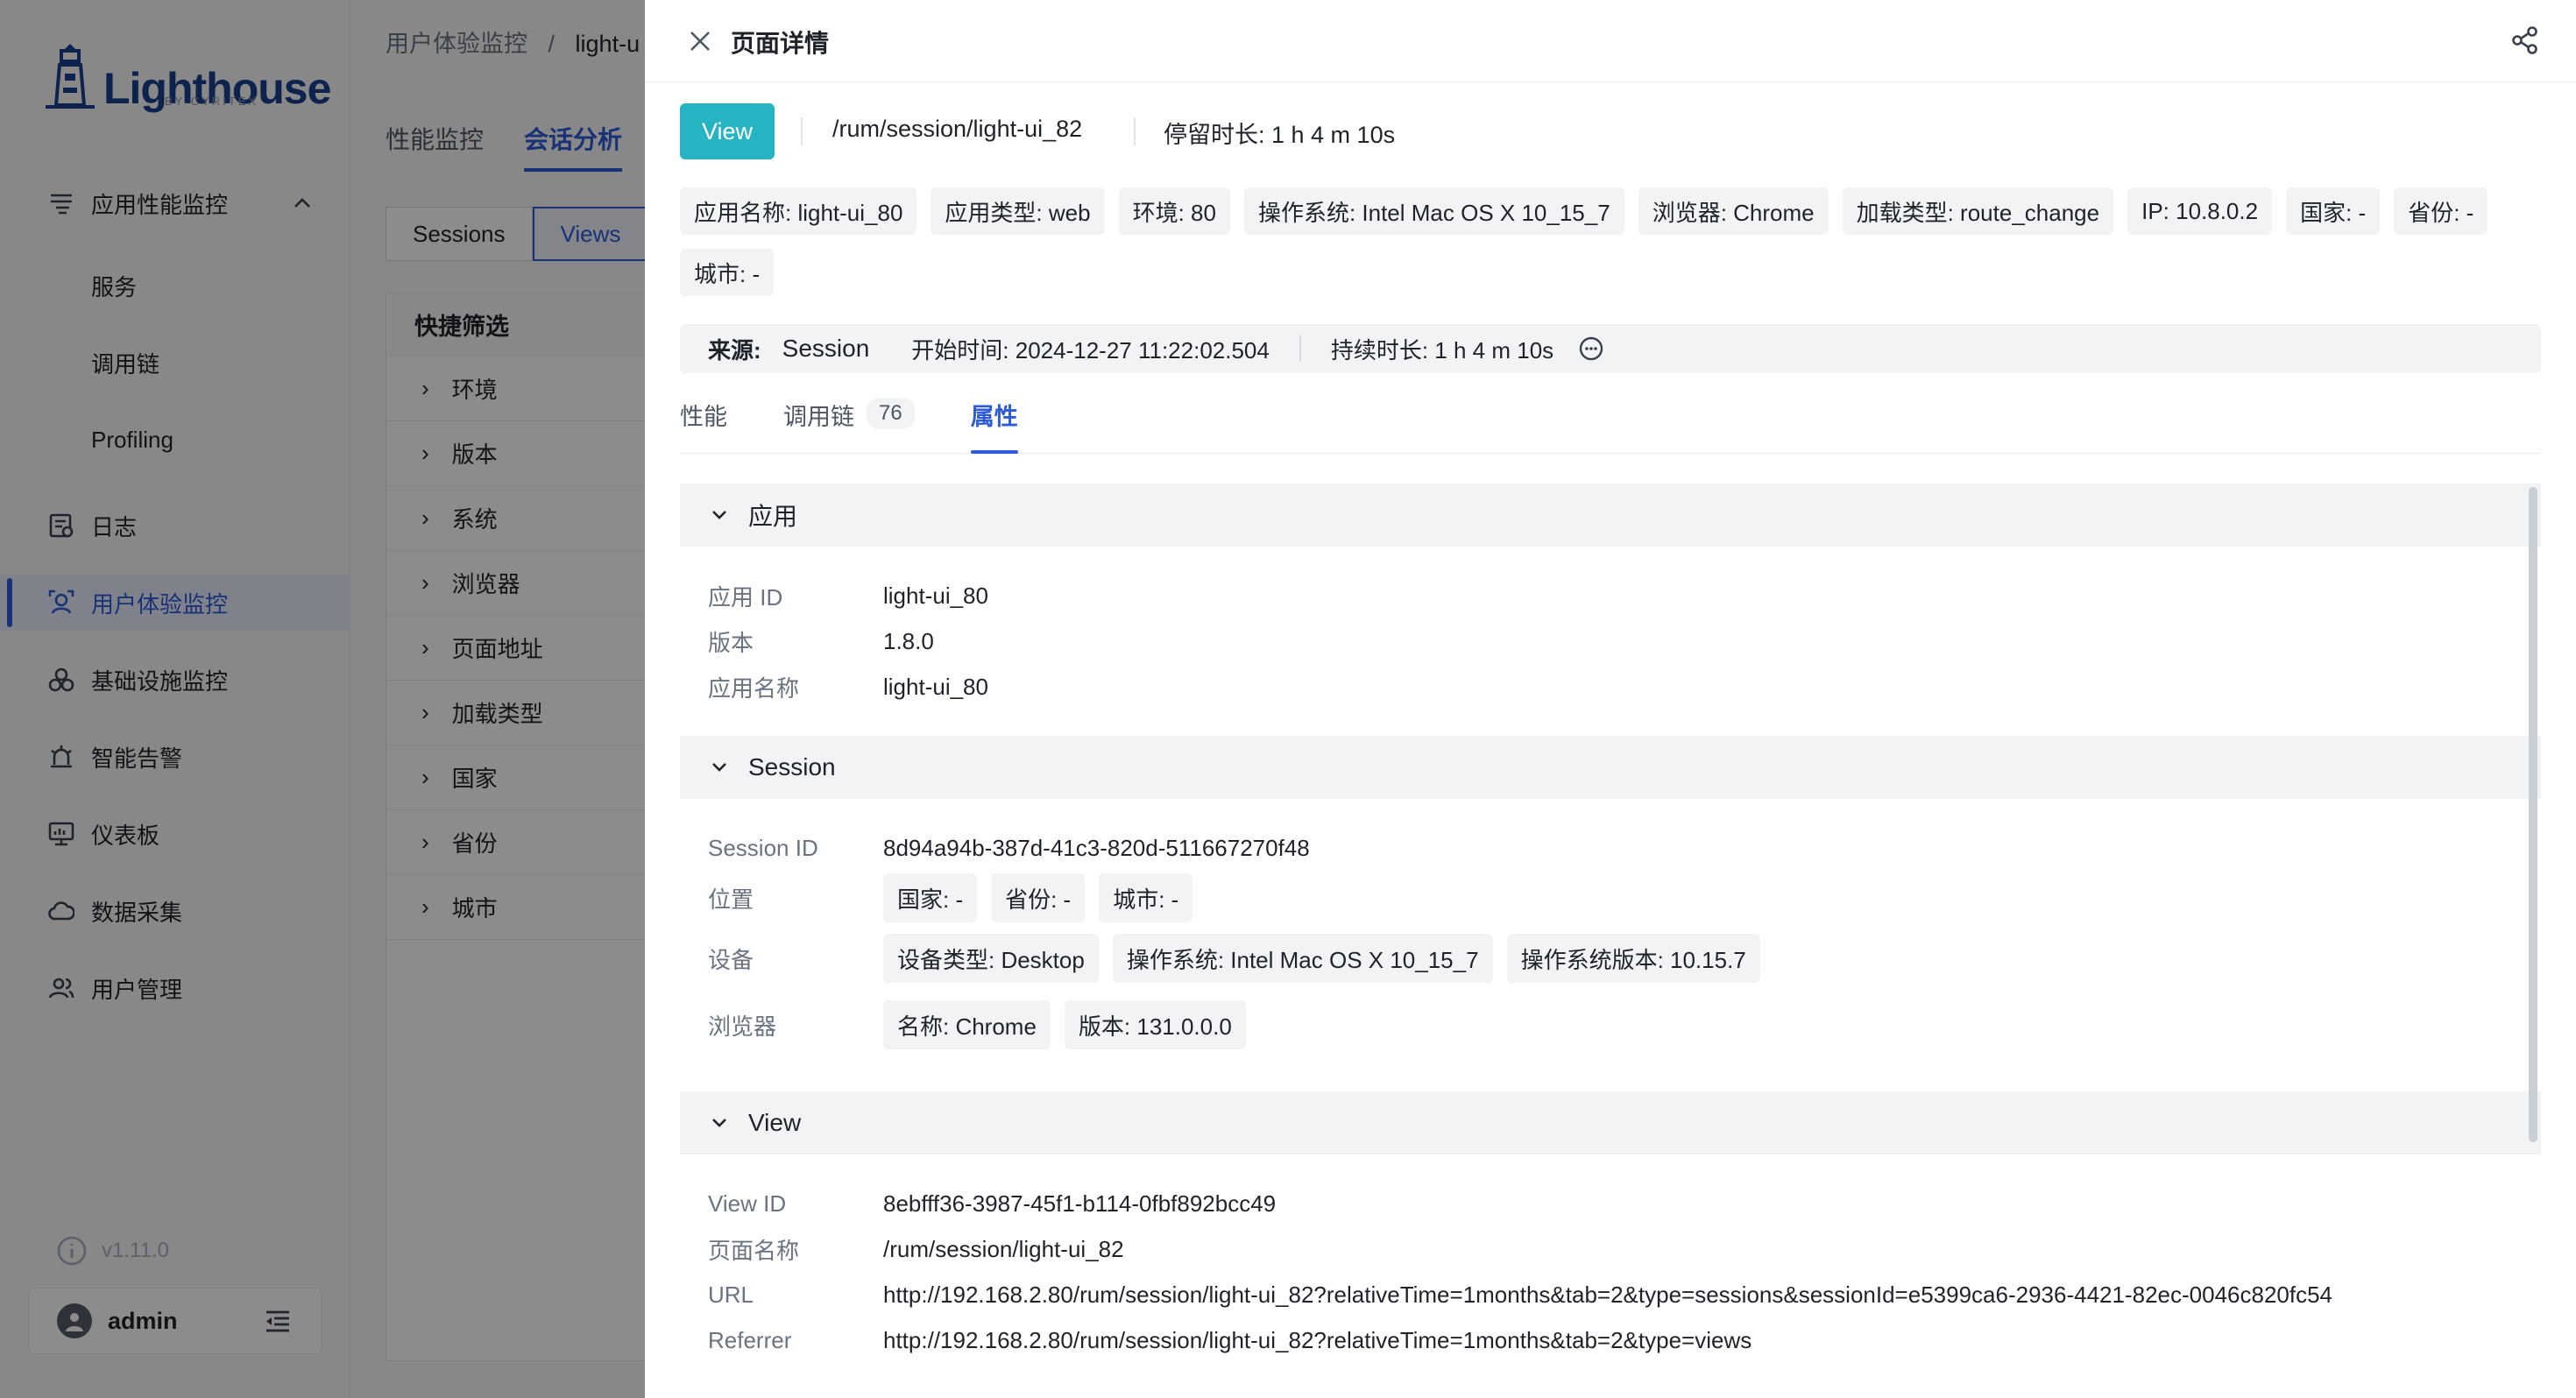 This screenshot has width=2576, height=1398. Describe the element at coordinates (1624, 595) in the screenshot. I see `attr-row: 应用 ID light-ui_80` at that location.